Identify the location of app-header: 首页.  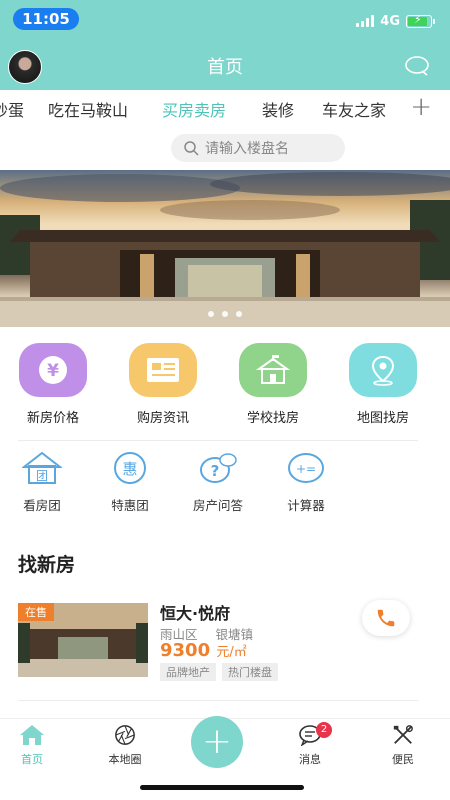
(225, 65).